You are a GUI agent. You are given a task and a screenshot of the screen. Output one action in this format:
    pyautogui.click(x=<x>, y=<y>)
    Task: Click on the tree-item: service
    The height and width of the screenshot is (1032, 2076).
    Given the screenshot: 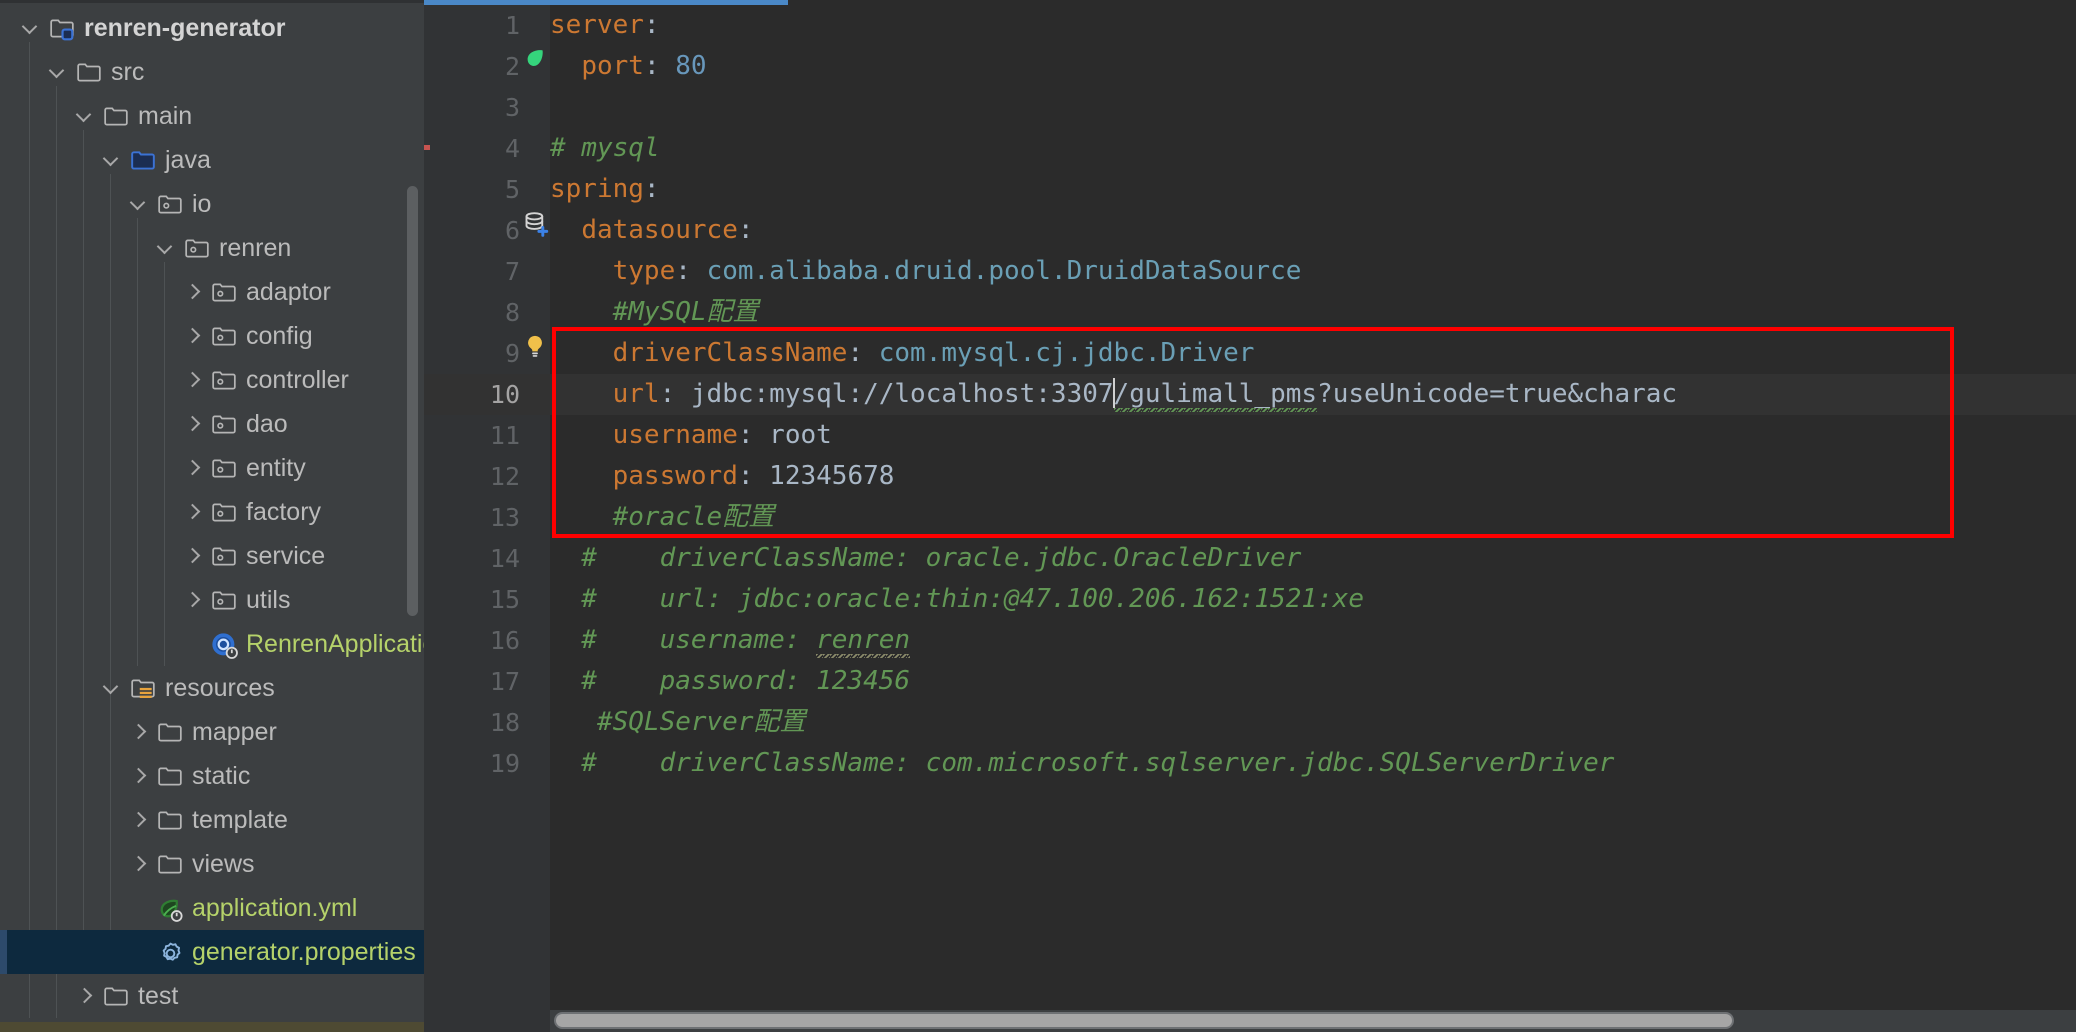 What is the action you would take?
    pyautogui.click(x=212, y=556)
    